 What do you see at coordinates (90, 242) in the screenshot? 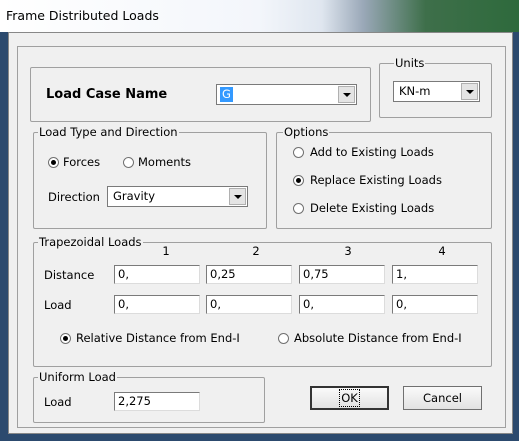
I see `trapezoidal-legend: Trapezoidal Loads` at bounding box center [90, 242].